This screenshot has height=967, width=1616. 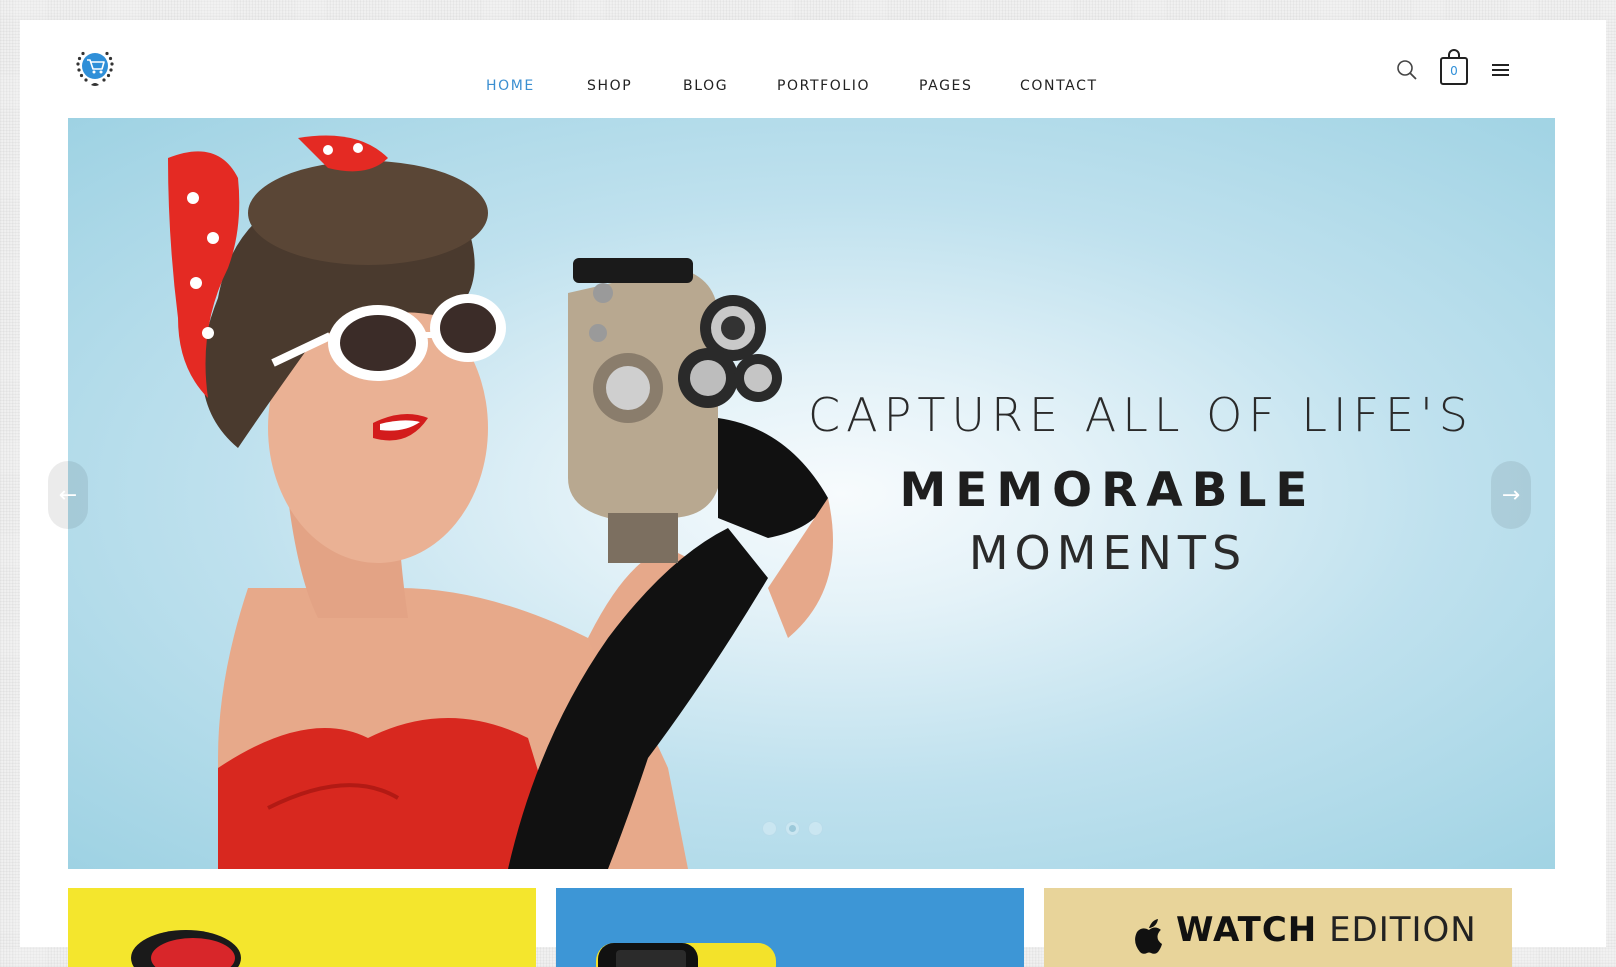 I want to click on nav-shop: SHOP, so click(x=609, y=86).